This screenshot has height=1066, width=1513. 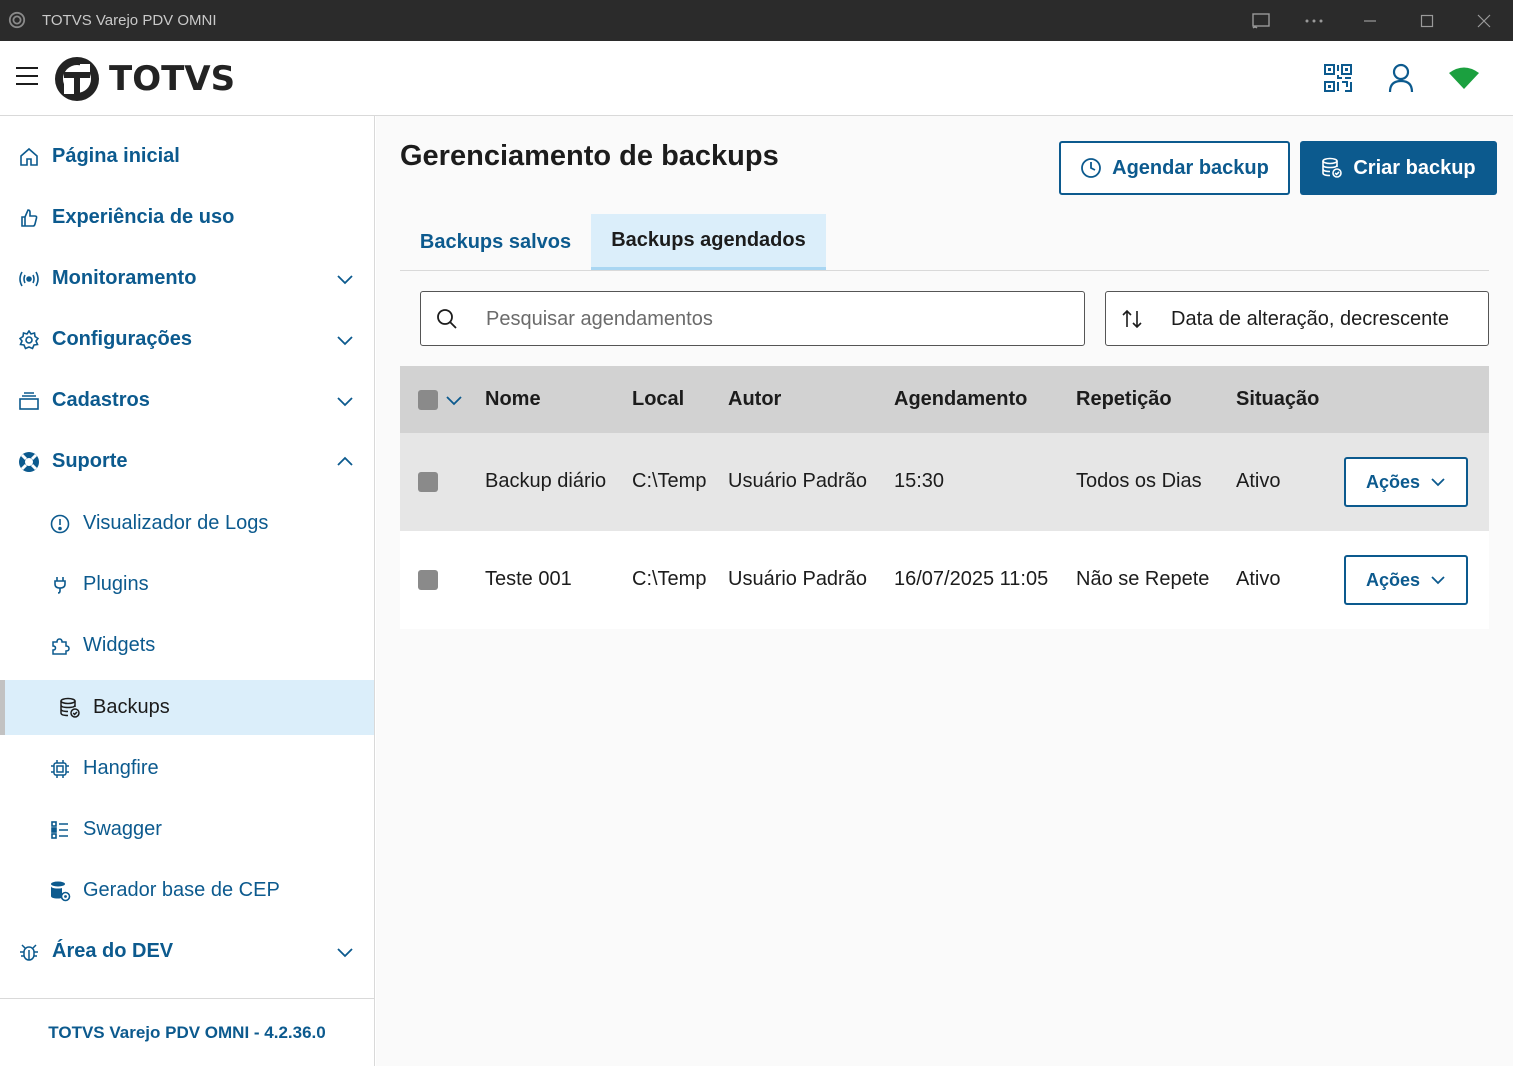 I want to click on sidebar-item-visualizador-de-logs: Visualizador de Logs, so click(x=187, y=523).